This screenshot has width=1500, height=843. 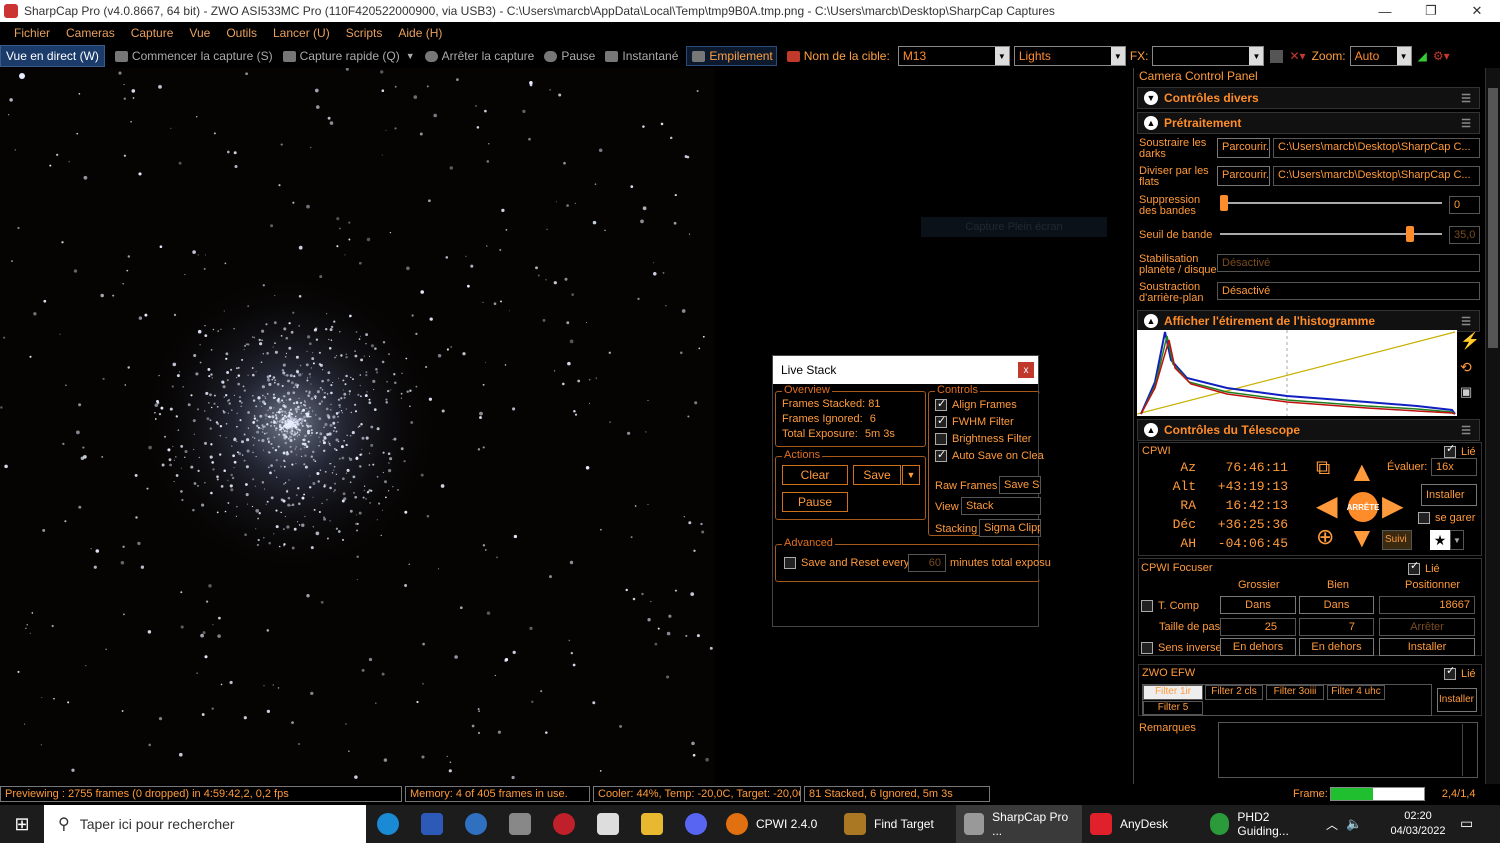 I want to click on efw-linked-checkbox: Lié, so click(x=1460, y=673).